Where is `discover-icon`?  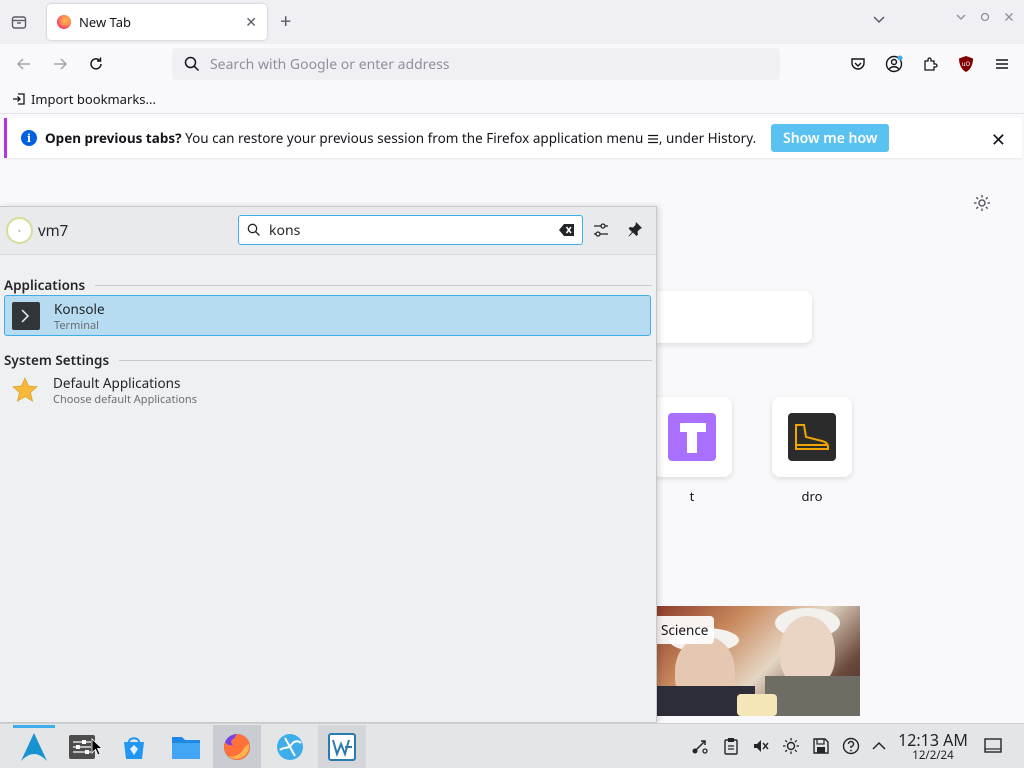 discover-icon is located at coordinates (134, 747).